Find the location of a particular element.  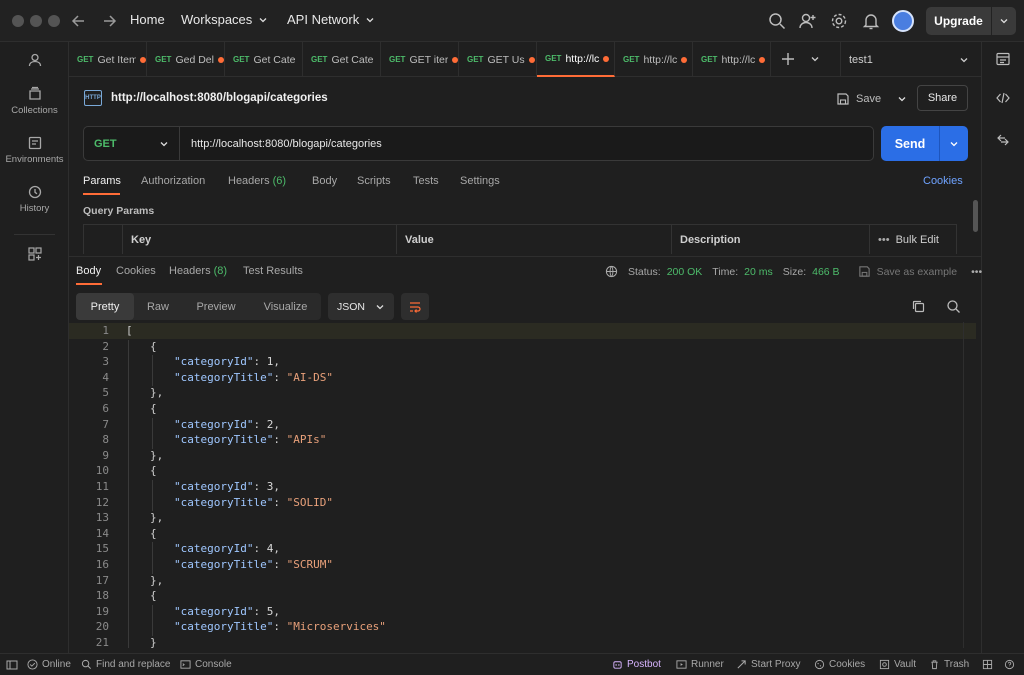

sidebar-item-collections: Collections is located at coordinates (34, 101).